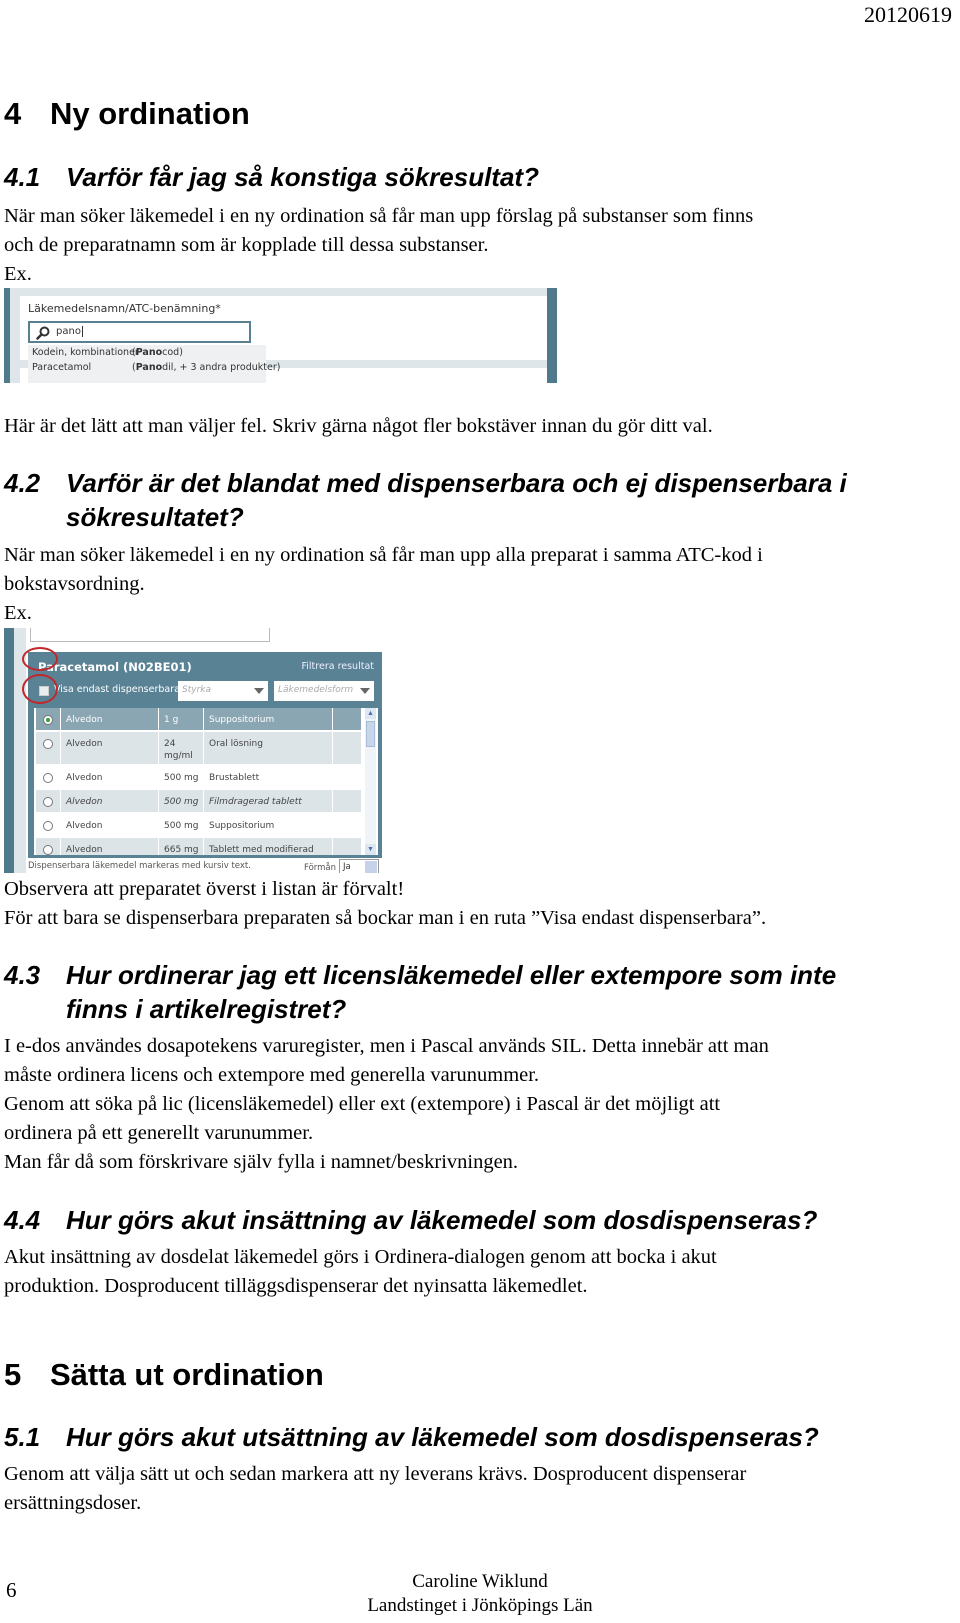 The image size is (960, 1623). What do you see at coordinates (908, 14) in the screenshot?
I see `document-date: 20120619` at bounding box center [908, 14].